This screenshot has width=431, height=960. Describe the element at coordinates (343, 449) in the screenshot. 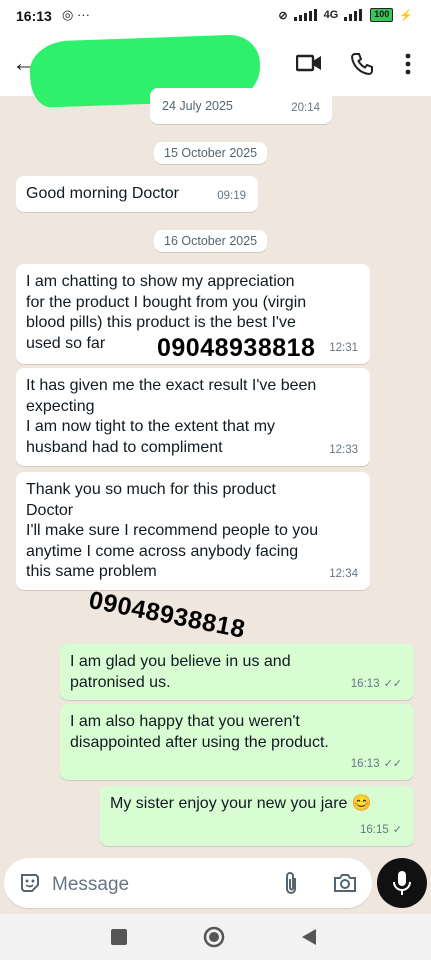

I see `message-time: 12:33` at that location.